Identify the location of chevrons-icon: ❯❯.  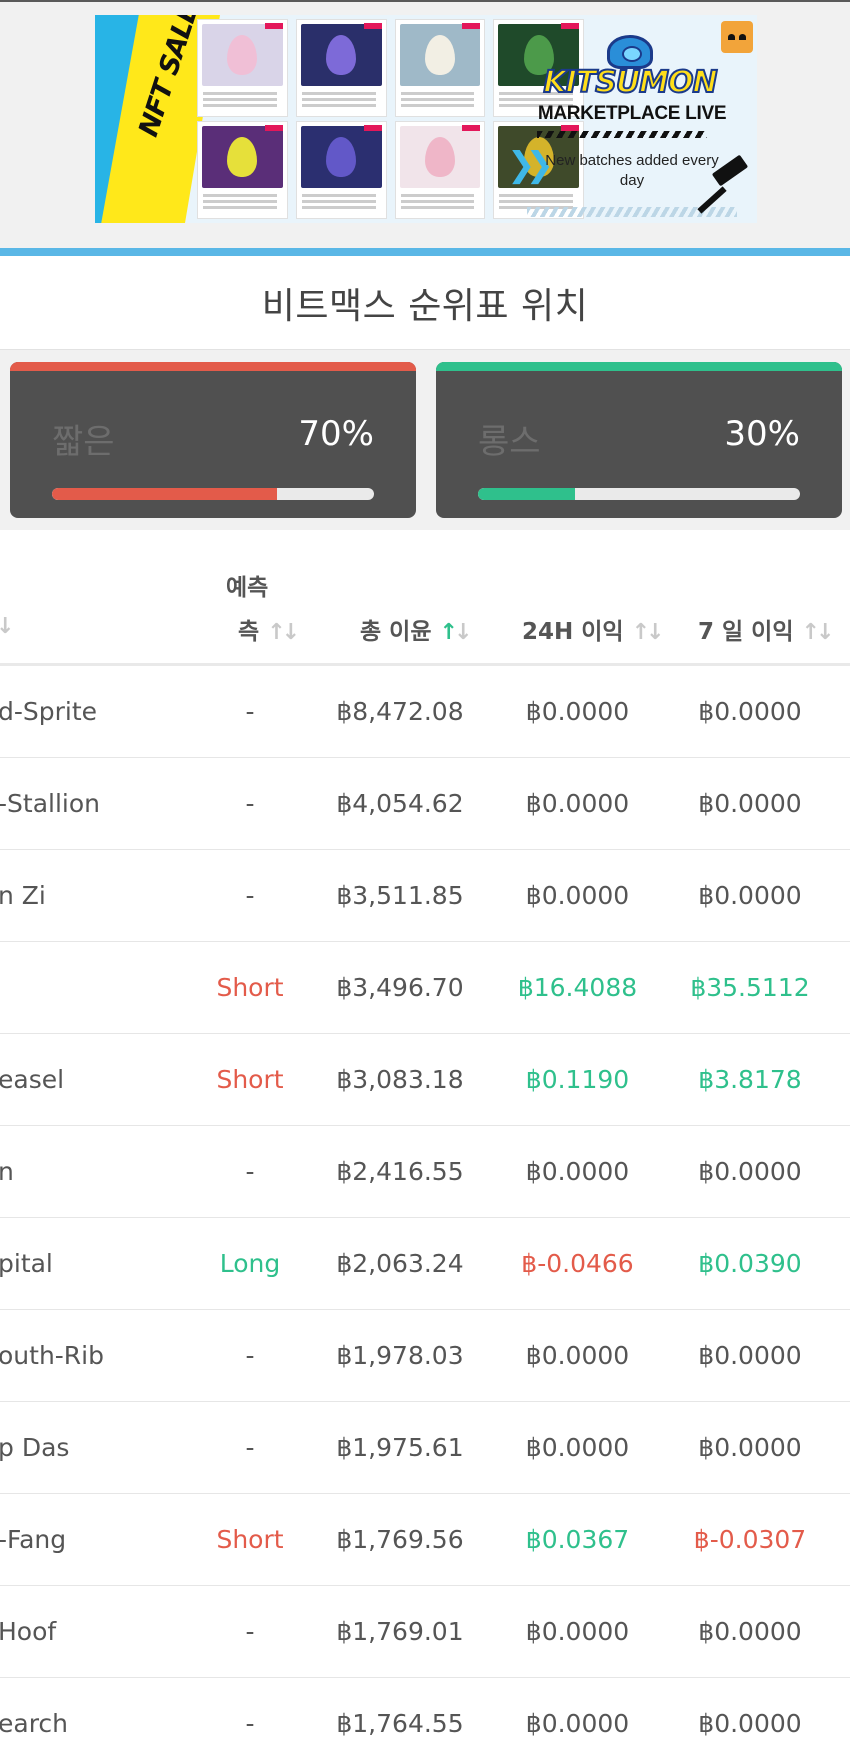
(530, 165).